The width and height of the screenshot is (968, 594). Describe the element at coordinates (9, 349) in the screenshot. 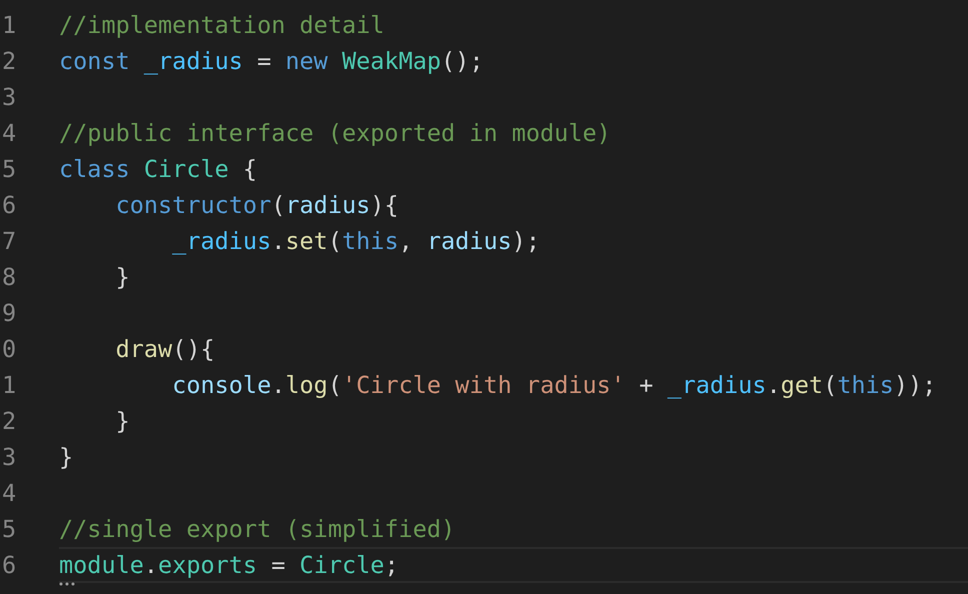

I see `line-number: 0` at that location.